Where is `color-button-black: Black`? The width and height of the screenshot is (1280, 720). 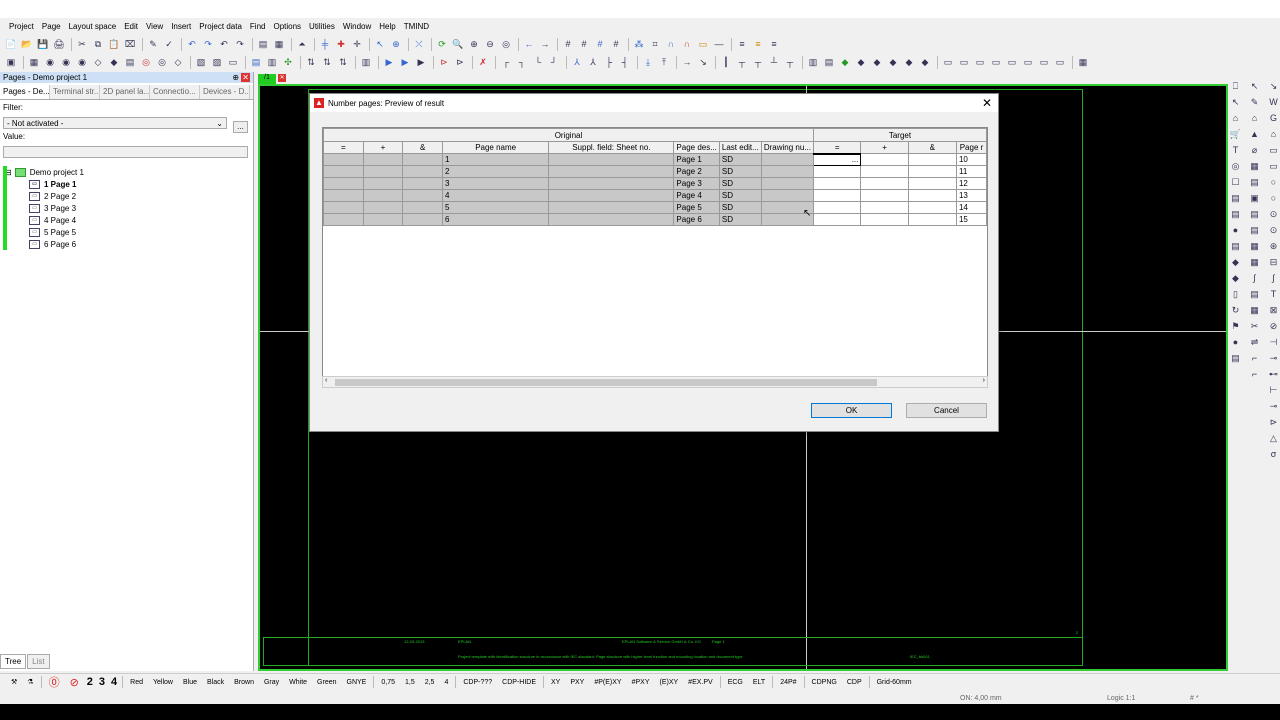
color-button-black: Black is located at coordinates (215, 682).